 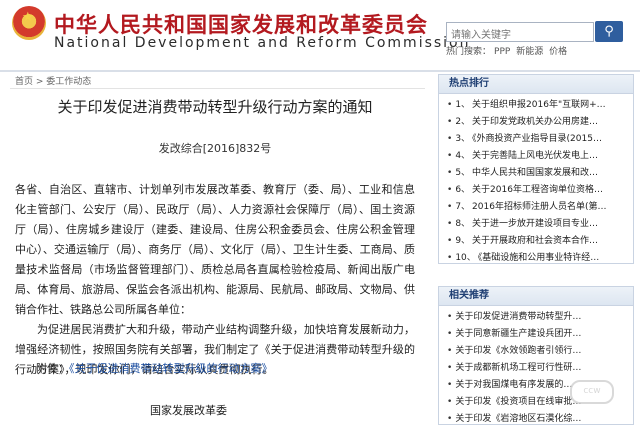 I want to click on hot-search-words: 热门搜索： PPP 新能源 价格, so click(x=508, y=50).